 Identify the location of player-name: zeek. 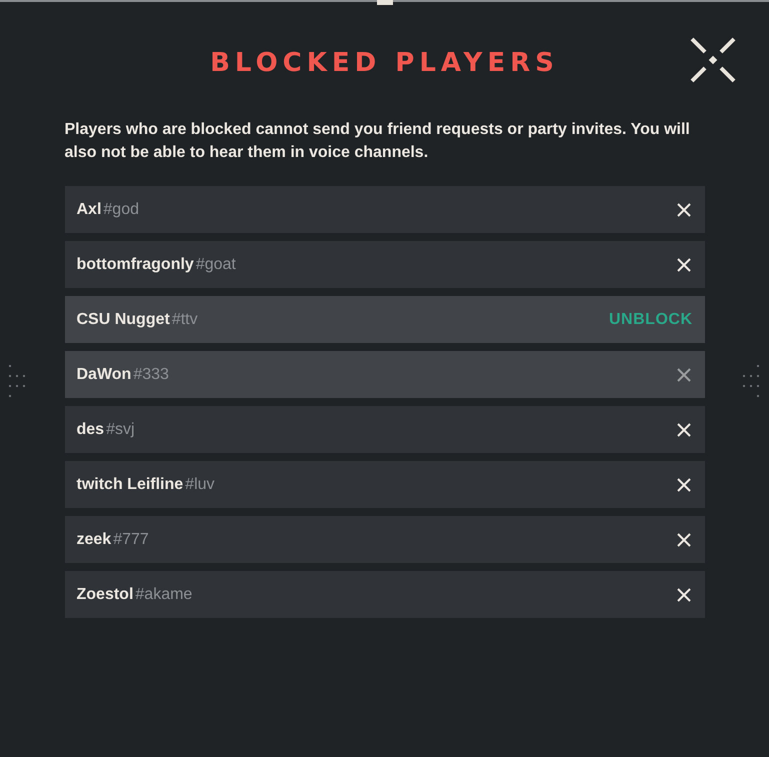
(94, 539).